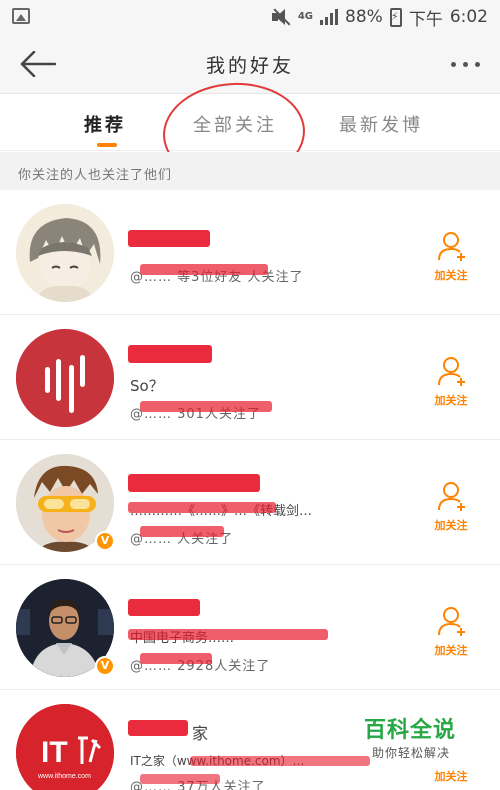 This screenshot has height=790, width=500. Describe the element at coordinates (64, 776) in the screenshot. I see `avatar-caption: www.ithome.com` at that location.